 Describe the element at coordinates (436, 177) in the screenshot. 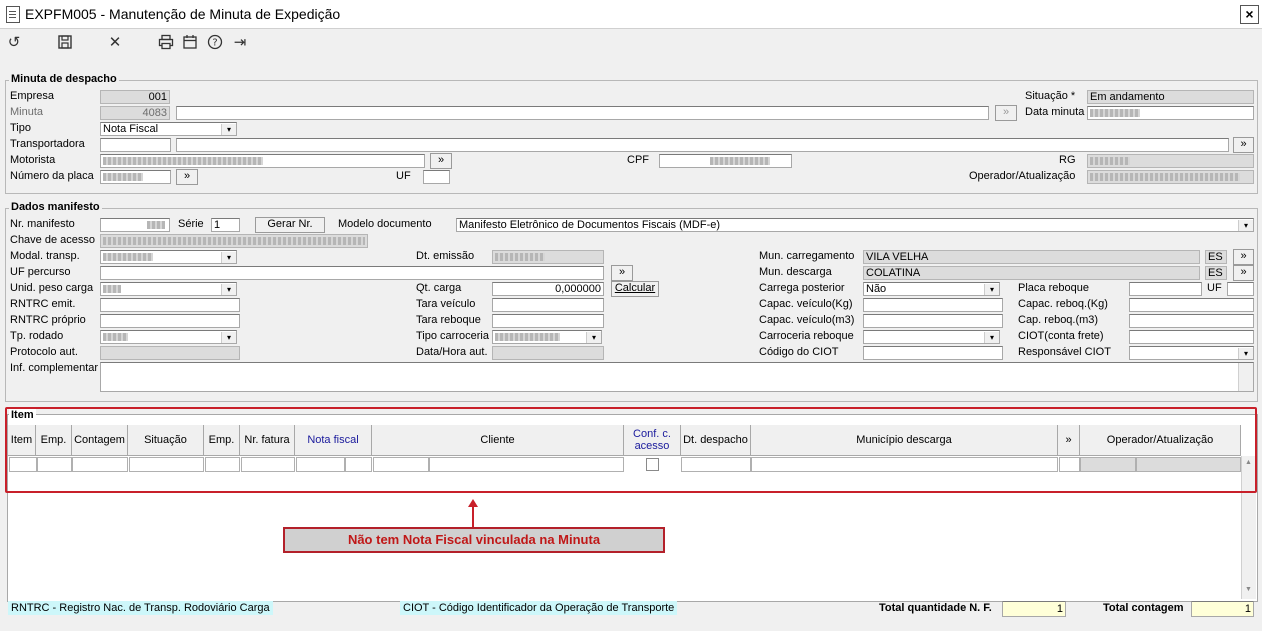

I see `uf-field` at that location.